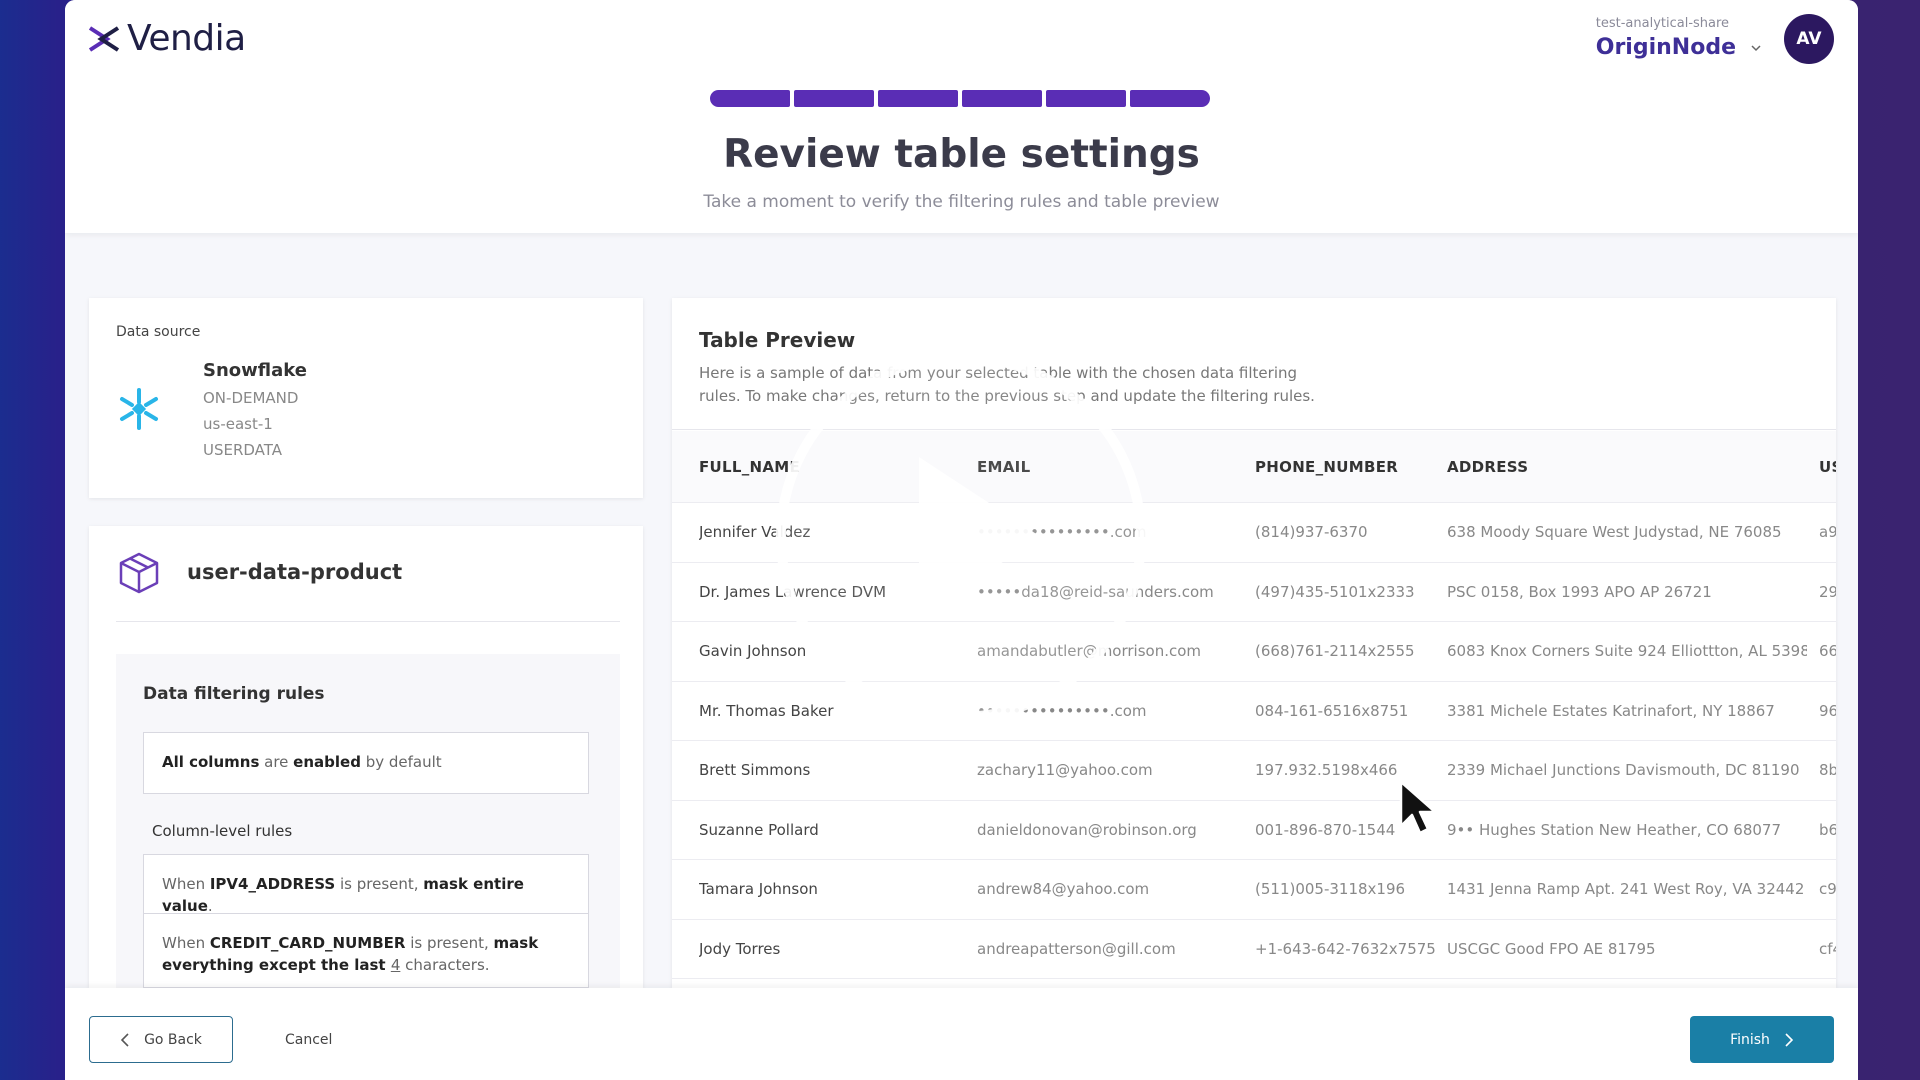  I want to click on go-back-button: Go Back, so click(161, 1039).